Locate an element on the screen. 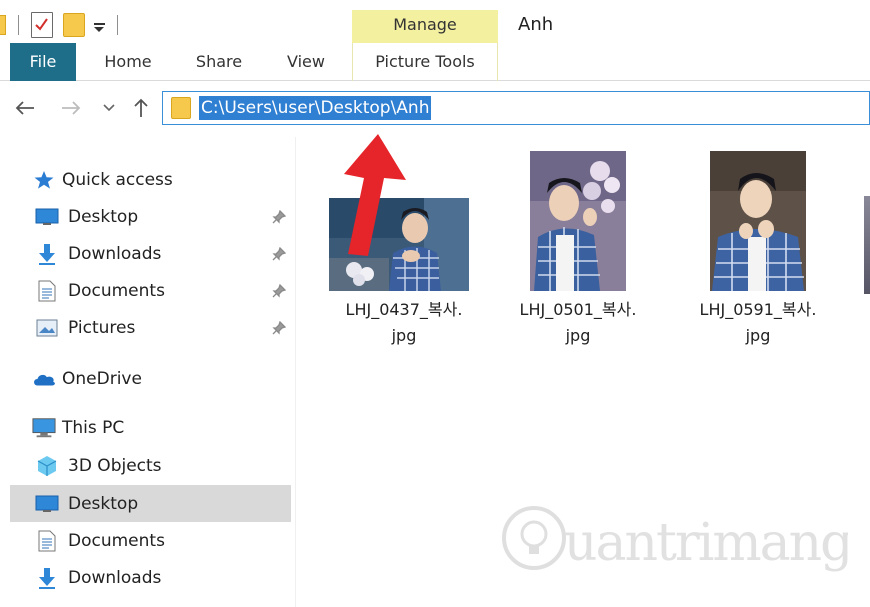 This screenshot has height=607, width=870. navigation-bar: C:\Users\user\Desktop\Anh is located at coordinates (435, 109).